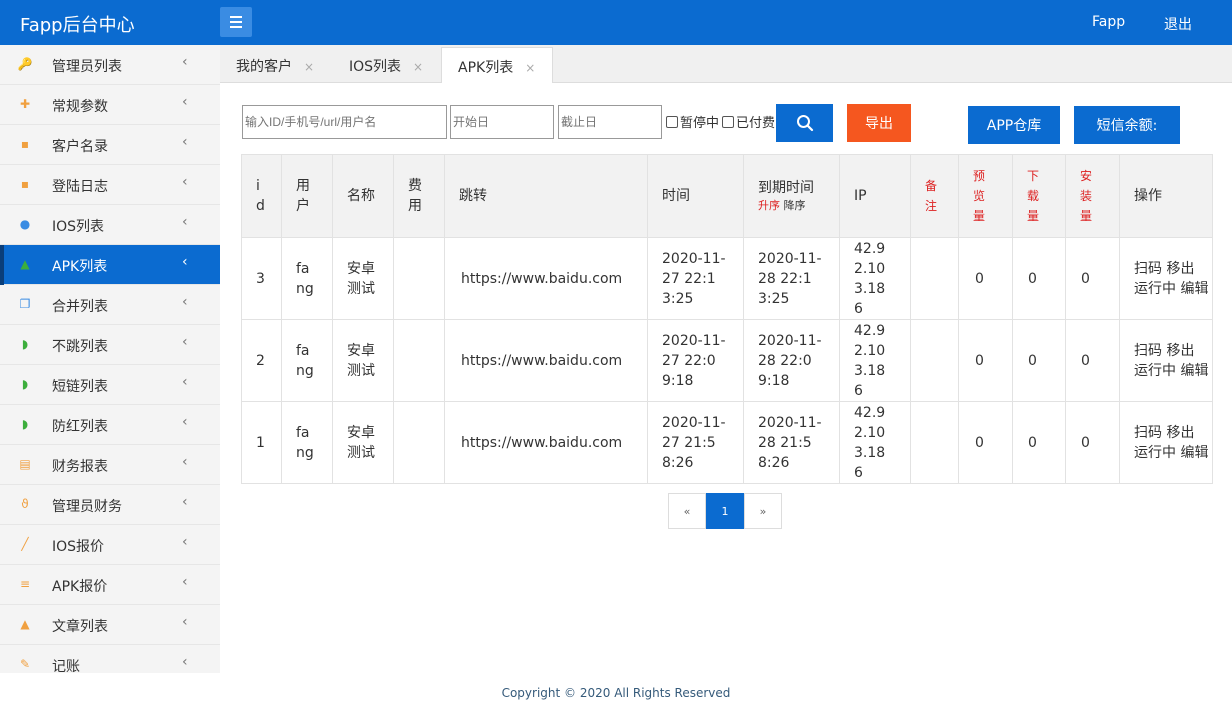  Describe the element at coordinates (748, 121) in the screenshot. I see `paid-checkbox: 已付费` at that location.